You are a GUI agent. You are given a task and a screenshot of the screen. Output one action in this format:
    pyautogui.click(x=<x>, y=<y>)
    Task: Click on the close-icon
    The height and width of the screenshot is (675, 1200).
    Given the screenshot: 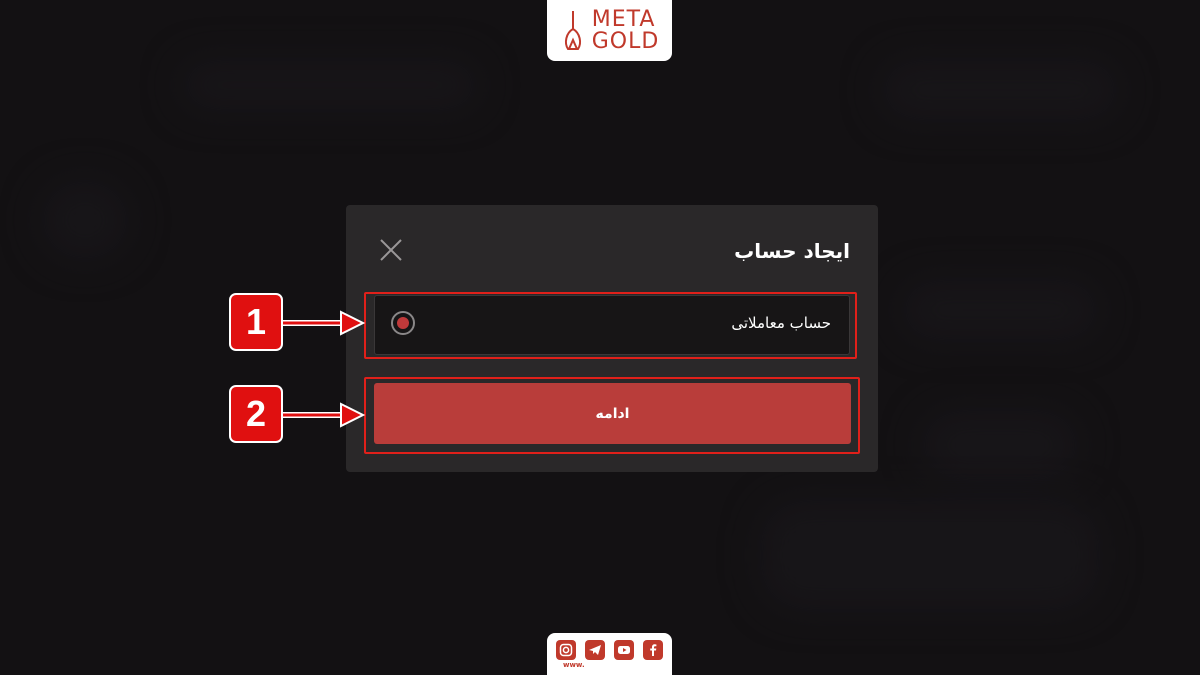 What is the action you would take?
    pyautogui.click(x=391, y=250)
    